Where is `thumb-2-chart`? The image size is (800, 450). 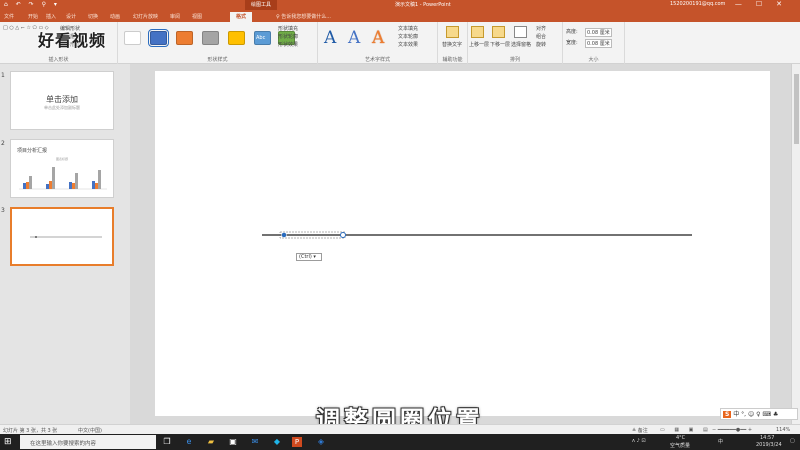 thumb-2-chart is located at coordinates (63, 178).